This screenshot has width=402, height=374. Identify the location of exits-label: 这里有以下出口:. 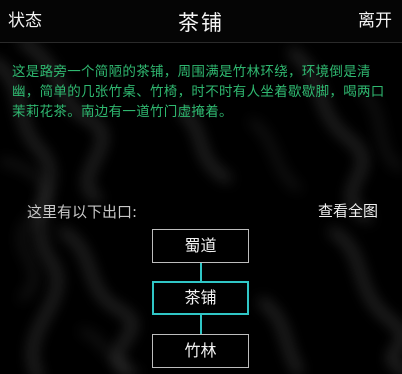
(82, 212).